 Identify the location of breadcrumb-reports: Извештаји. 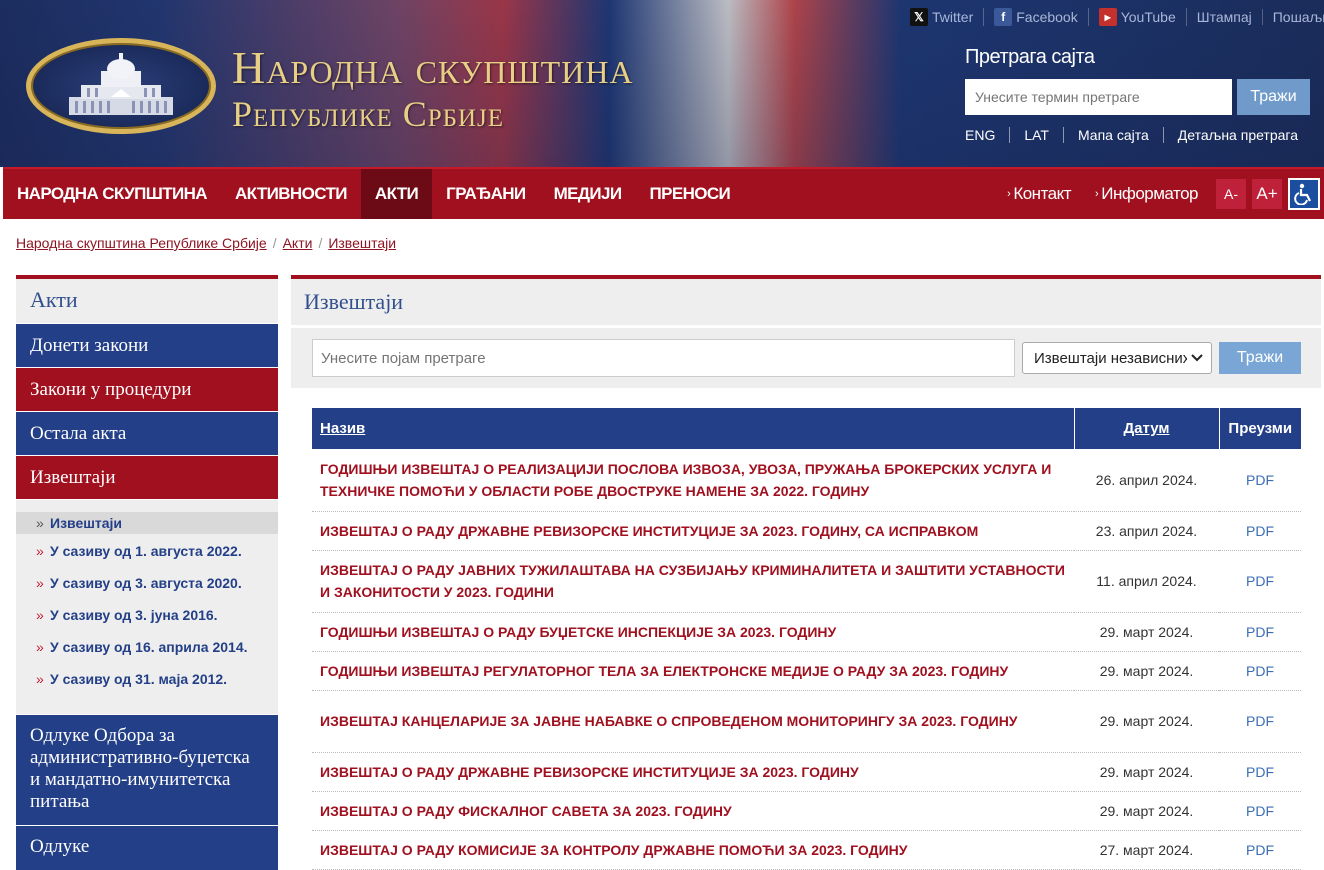
(362, 243).